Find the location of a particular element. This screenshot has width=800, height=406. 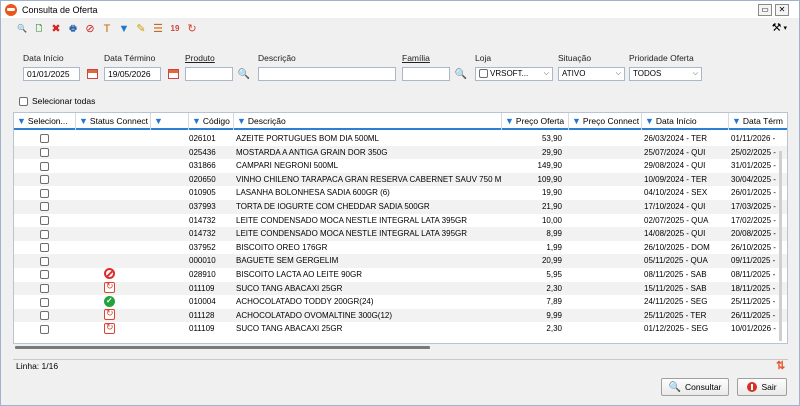

cancel-icon: ⊘ is located at coordinates (90, 29).